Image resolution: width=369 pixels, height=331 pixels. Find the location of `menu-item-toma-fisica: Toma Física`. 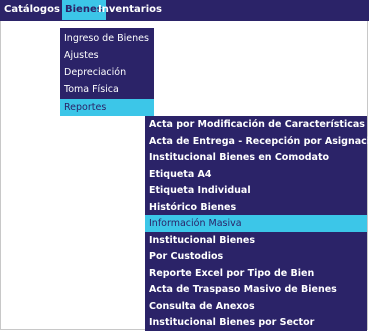

menu-item-toma-fisica: Toma Física is located at coordinates (107, 89).